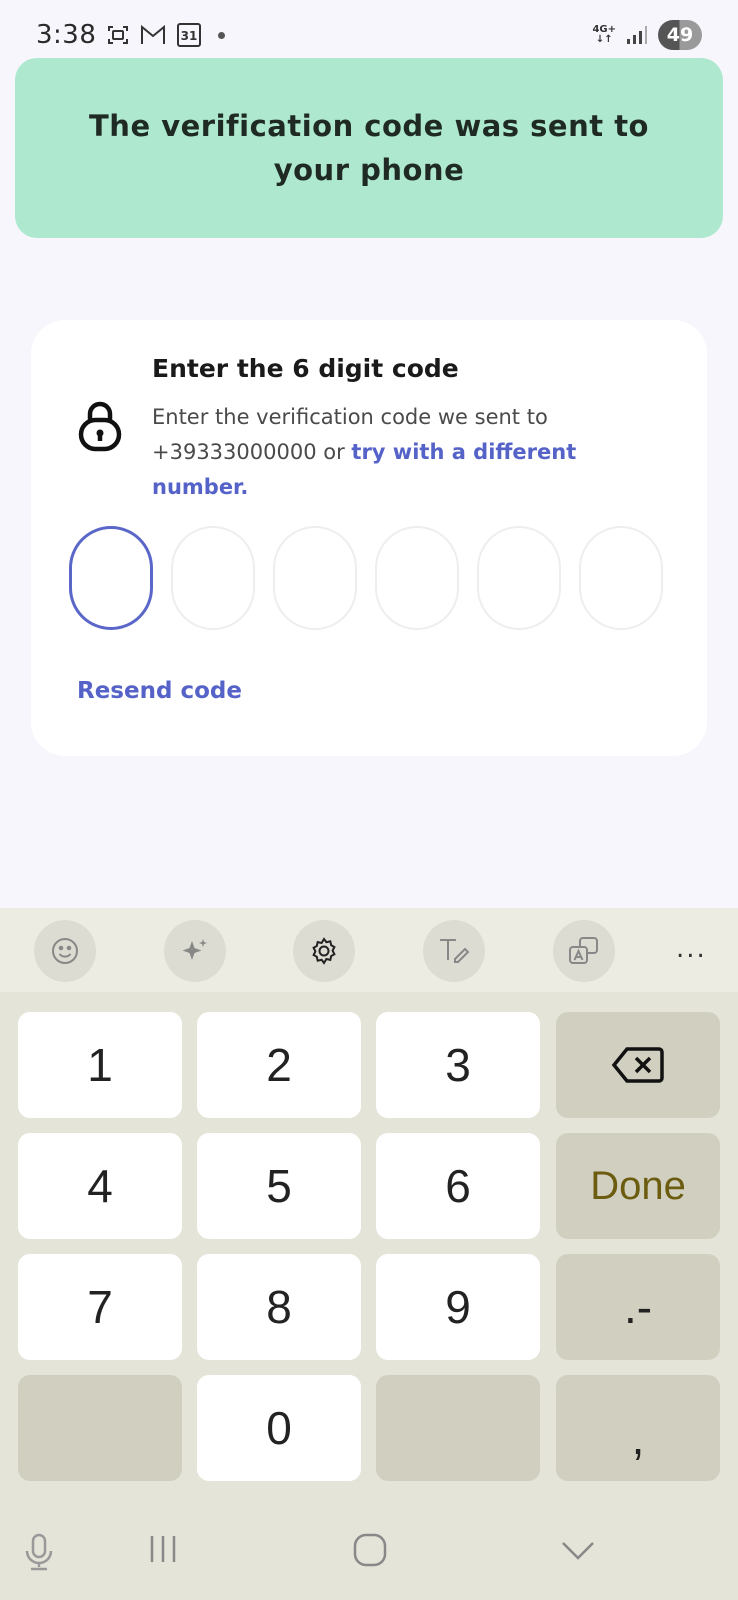  I want to click on key-3: 3, so click(458, 1065).